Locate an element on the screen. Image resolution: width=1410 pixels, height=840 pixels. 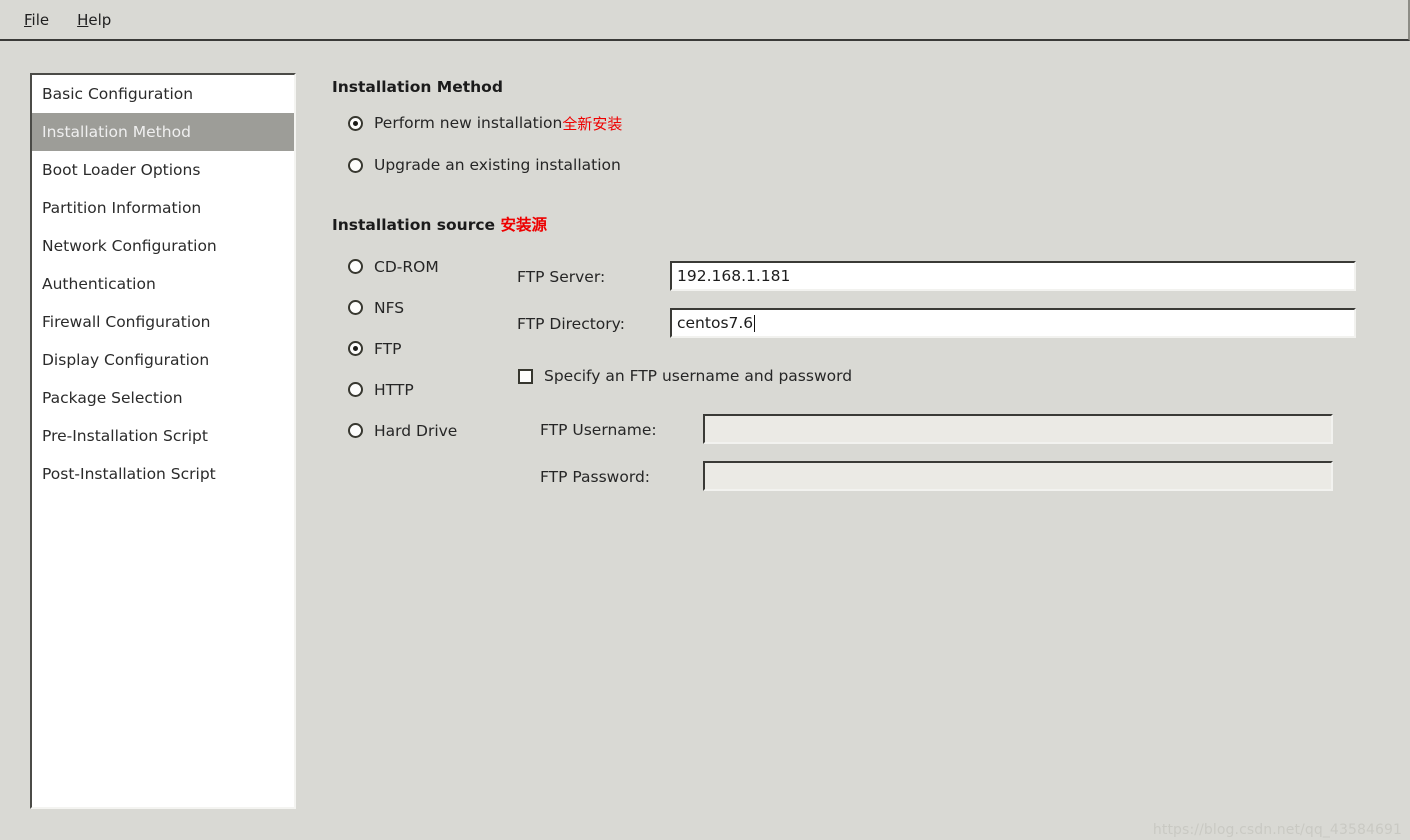
sidebar-item-display-configuration: Display Configuration is located at coordinates (163, 360).